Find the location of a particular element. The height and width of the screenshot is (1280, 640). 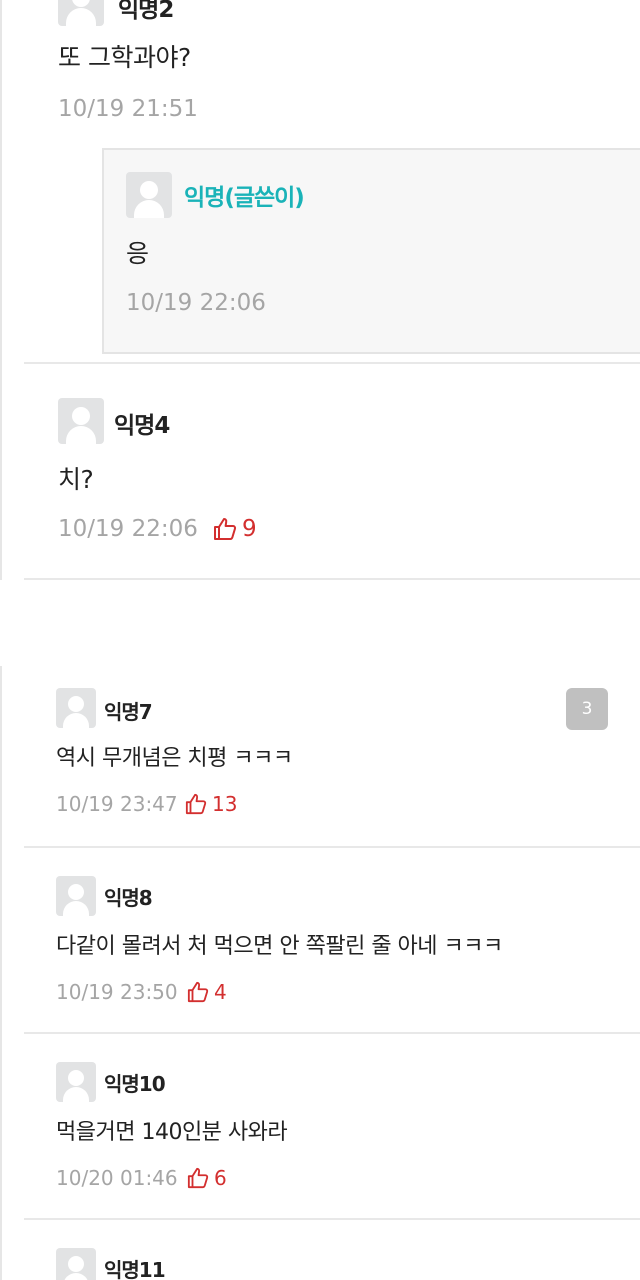

comment-nickname: 익명8 is located at coordinates (128, 896).